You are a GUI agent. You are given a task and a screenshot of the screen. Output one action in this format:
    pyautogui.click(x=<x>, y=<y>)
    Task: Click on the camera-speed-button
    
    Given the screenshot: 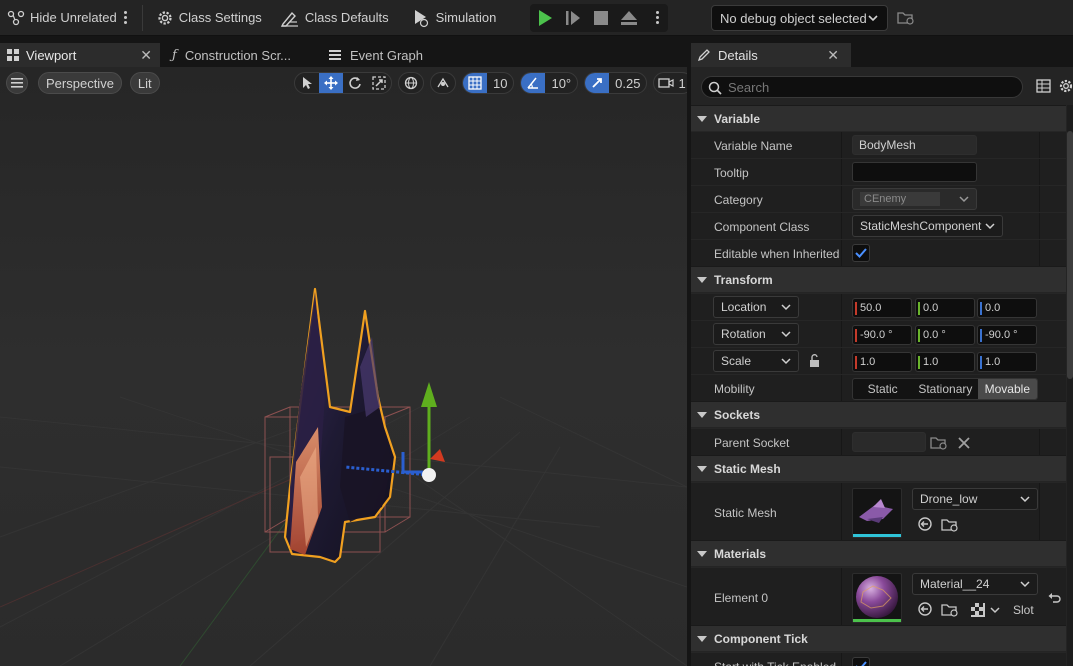 What is the action you would take?
    pyautogui.click(x=666, y=83)
    